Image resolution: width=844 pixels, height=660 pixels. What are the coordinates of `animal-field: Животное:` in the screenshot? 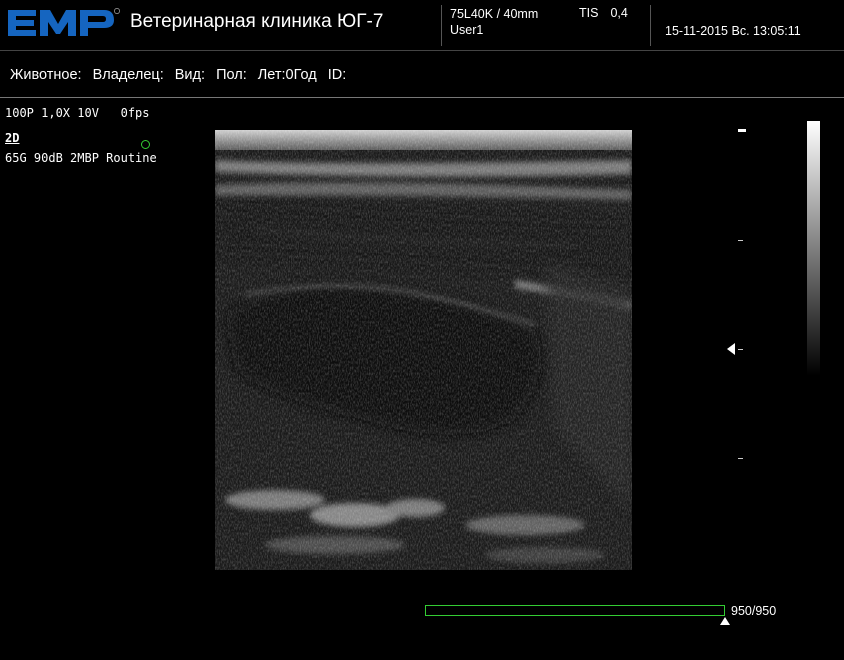 It's located at (46, 75).